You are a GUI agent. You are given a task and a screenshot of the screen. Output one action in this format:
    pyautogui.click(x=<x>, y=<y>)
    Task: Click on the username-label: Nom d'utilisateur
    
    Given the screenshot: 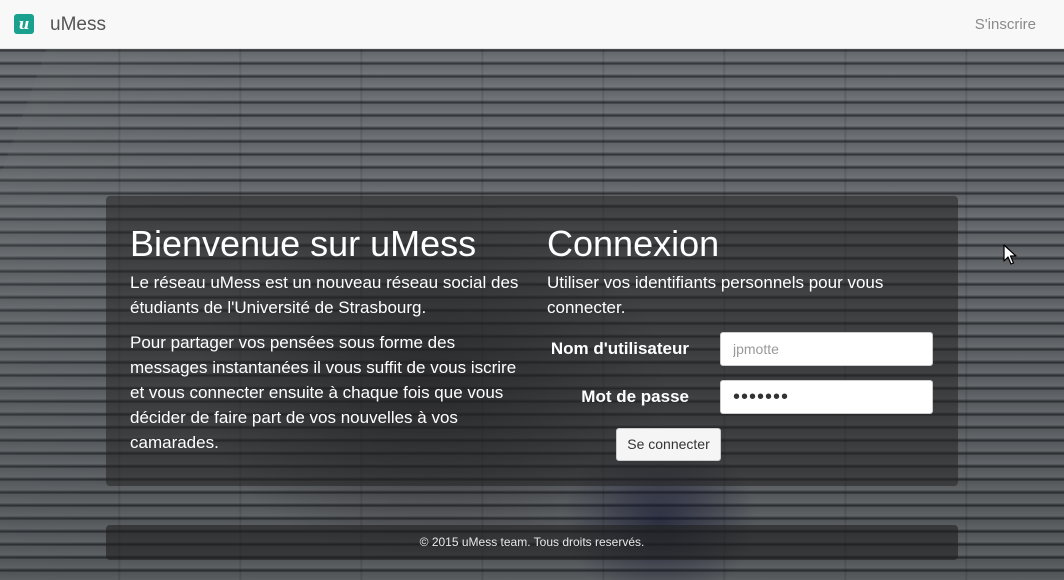 What is the action you would take?
    pyautogui.click(x=619, y=348)
    